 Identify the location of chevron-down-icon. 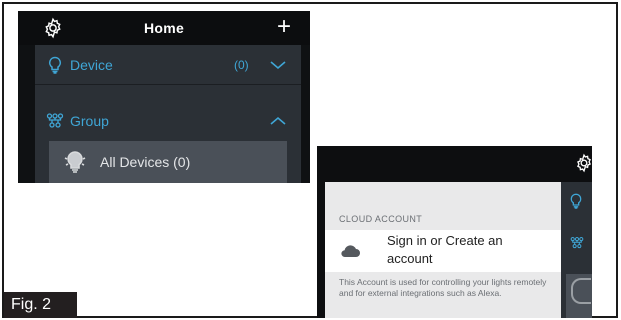
(278, 65).